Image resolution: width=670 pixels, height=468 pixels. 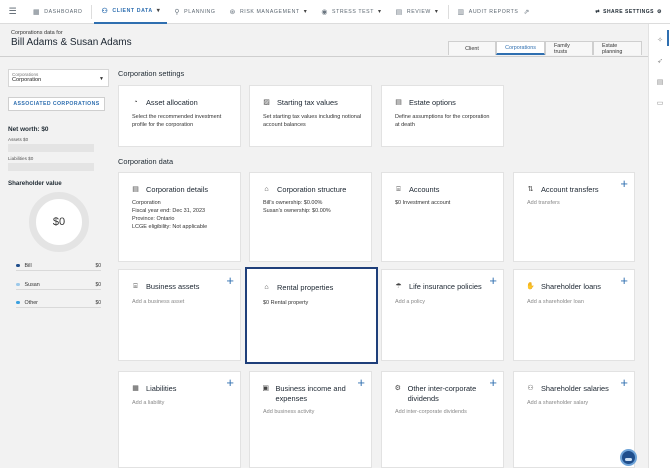 What do you see at coordinates (177, 12) in the screenshot?
I see `planning-icon: ⚲` at bounding box center [177, 12].